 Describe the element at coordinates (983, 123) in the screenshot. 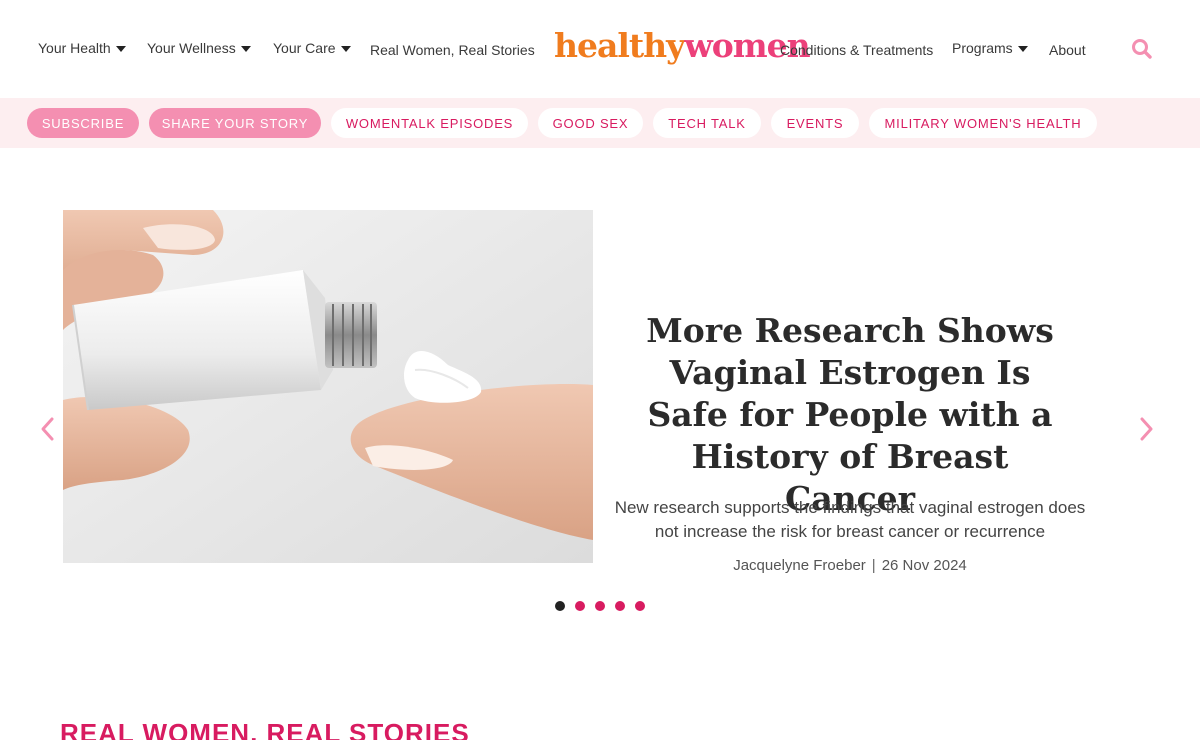

I see `military-womens-health-pill: MILITARY WOMEN'S HEALTH` at that location.